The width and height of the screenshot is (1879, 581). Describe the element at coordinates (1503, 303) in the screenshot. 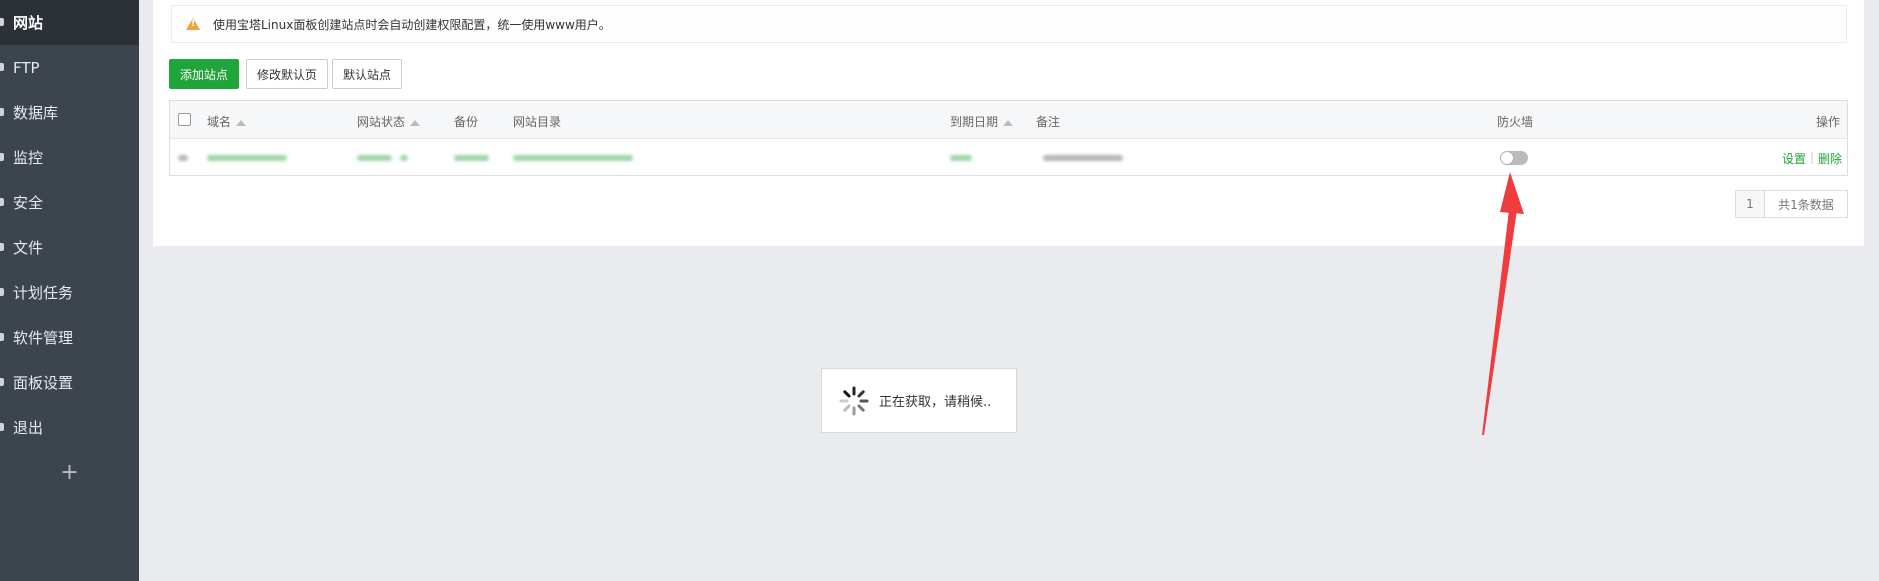

I see `annotation-arrow-icon` at that location.